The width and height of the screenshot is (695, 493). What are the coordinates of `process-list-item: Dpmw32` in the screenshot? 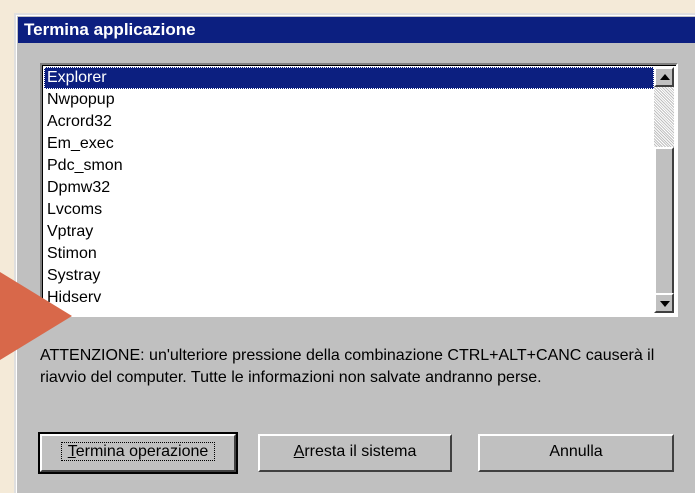 It's located at (349, 188).